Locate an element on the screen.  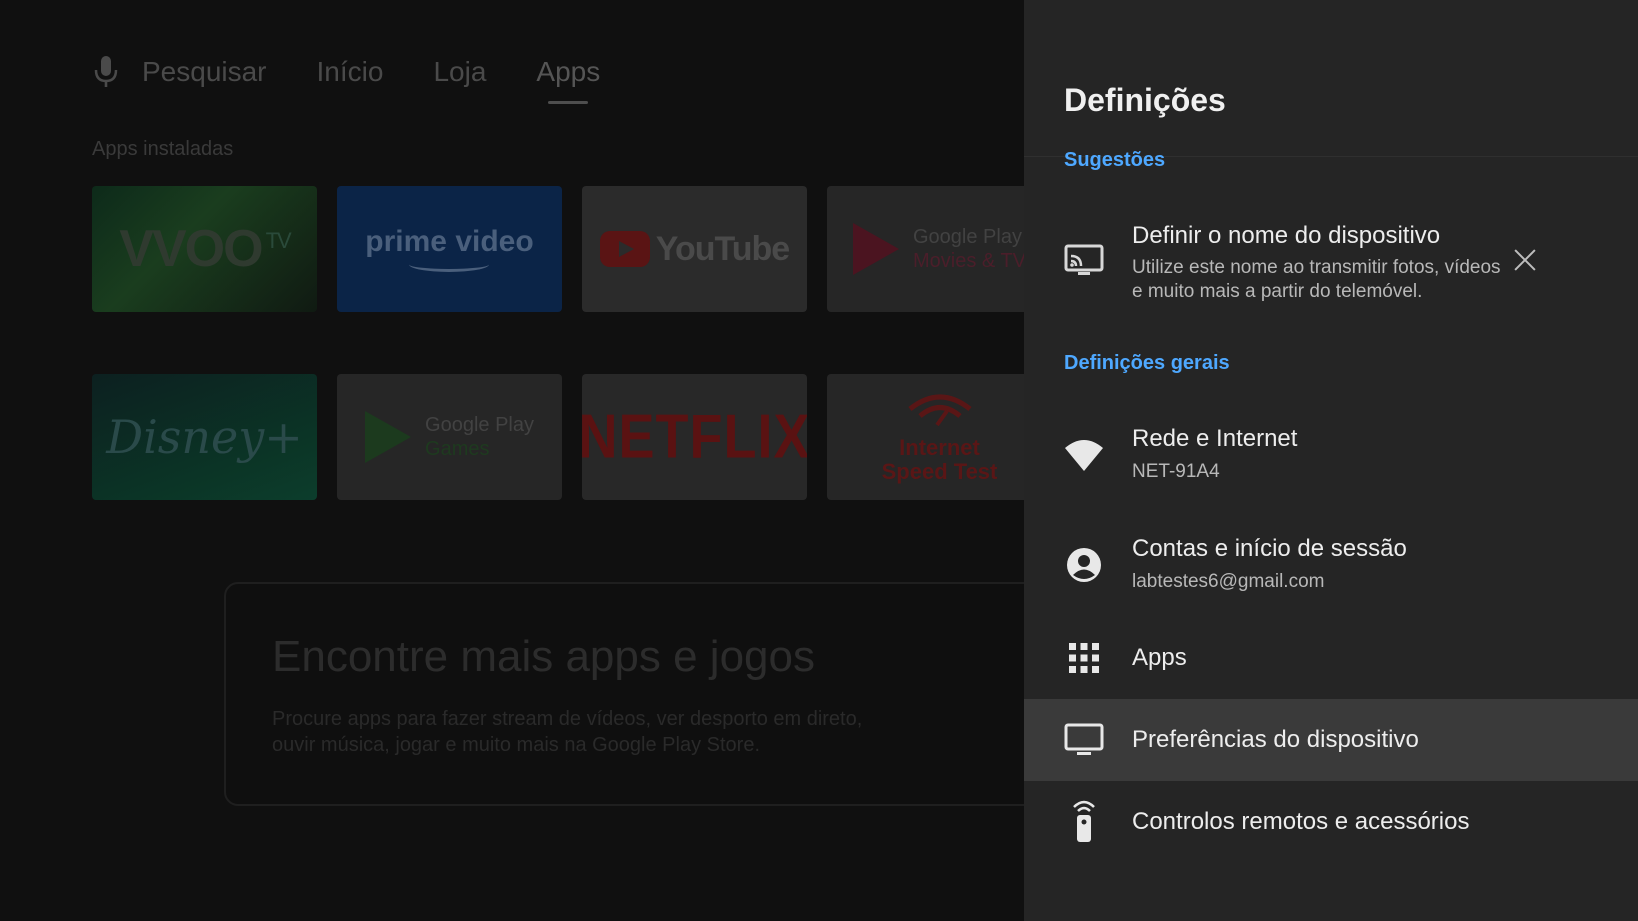
suggestions-header: Sugestões is located at coordinates (1115, 160).